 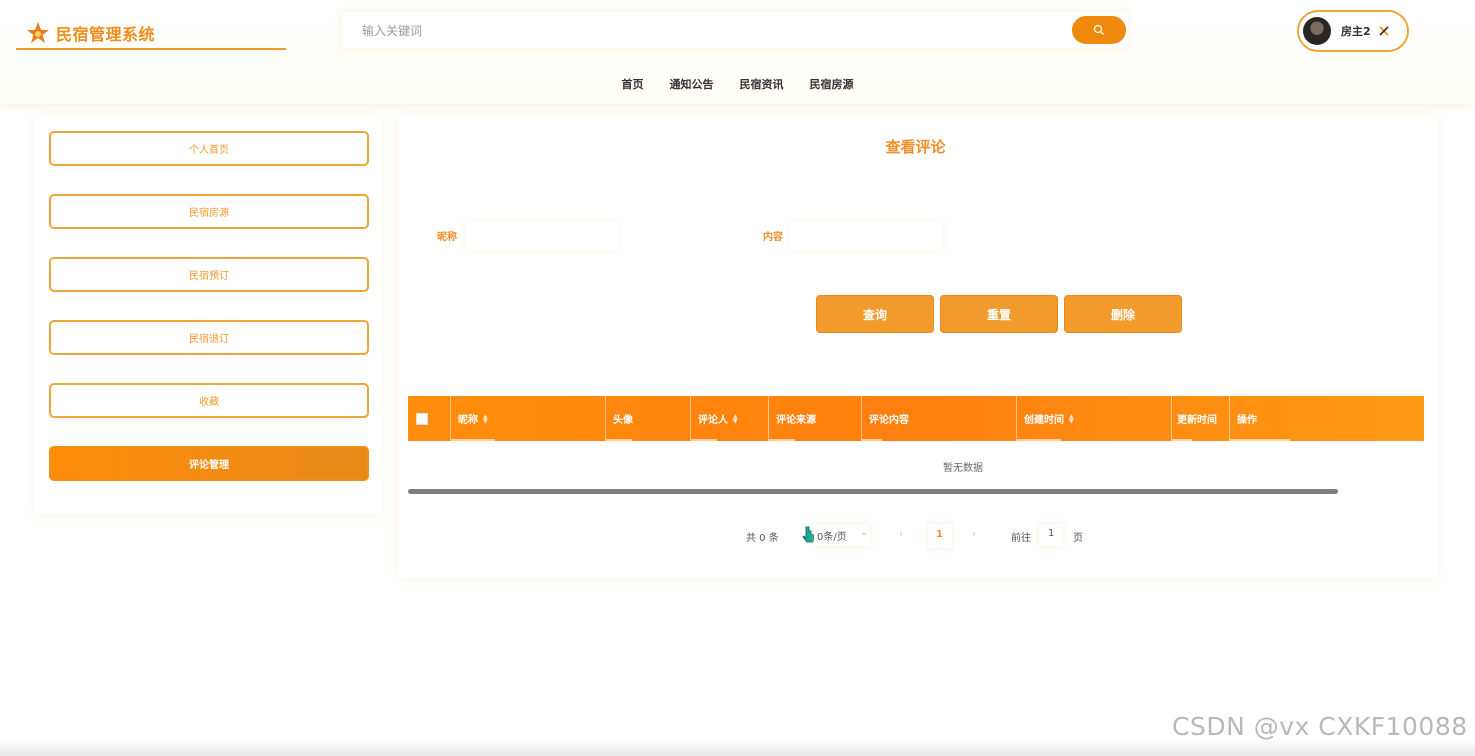 I want to click on column-label: 昵称, so click(x=468, y=420).